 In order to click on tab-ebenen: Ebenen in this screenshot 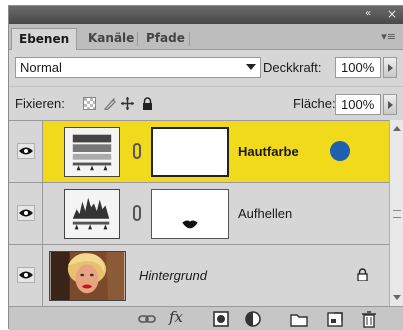, I will do `click(44, 39)`.